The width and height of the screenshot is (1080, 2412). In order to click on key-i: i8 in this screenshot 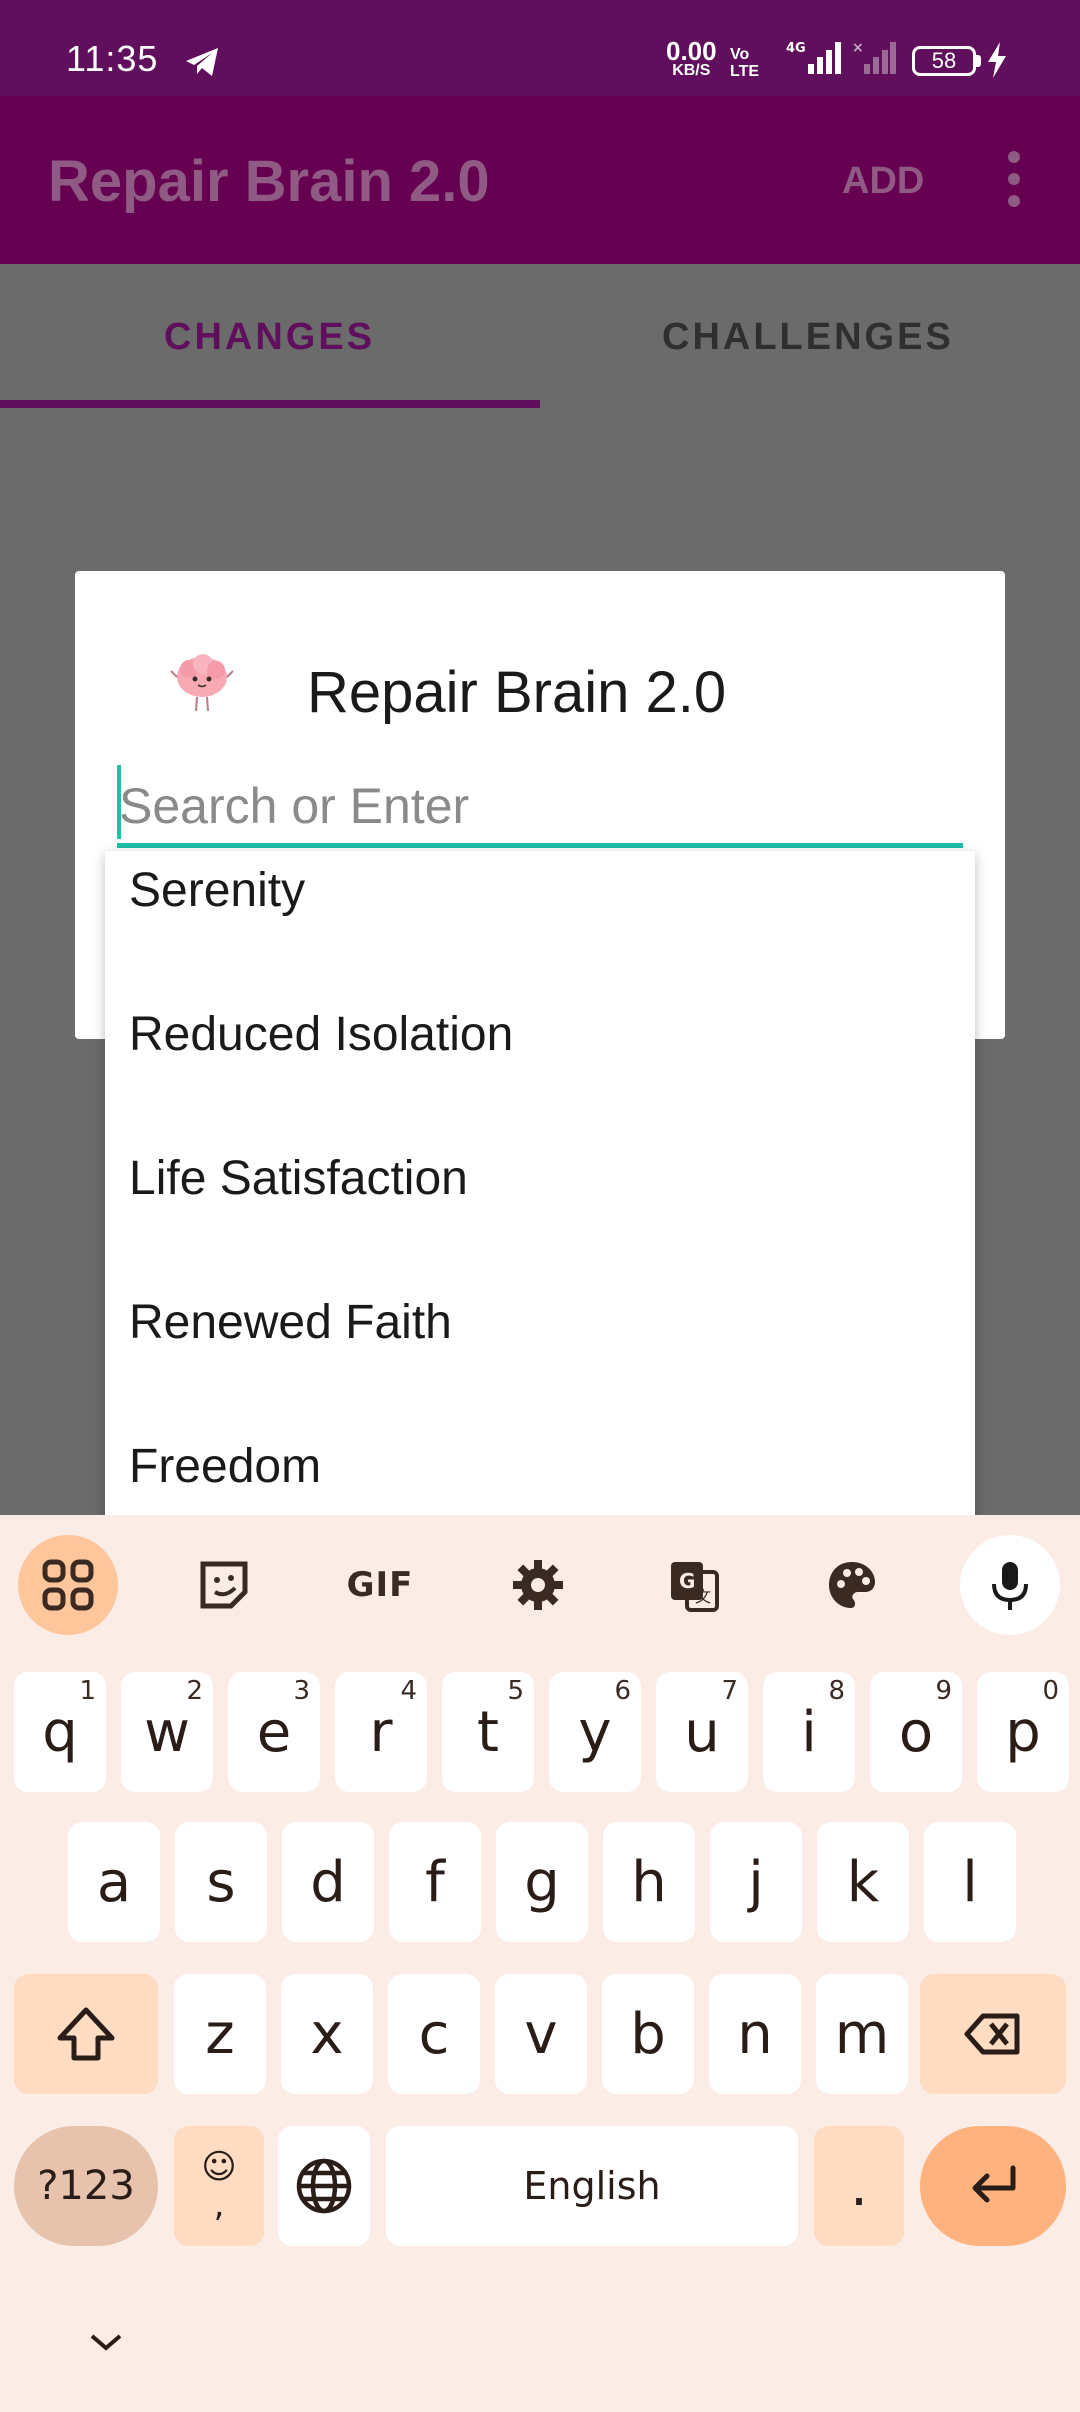, I will do `click(809, 1732)`.